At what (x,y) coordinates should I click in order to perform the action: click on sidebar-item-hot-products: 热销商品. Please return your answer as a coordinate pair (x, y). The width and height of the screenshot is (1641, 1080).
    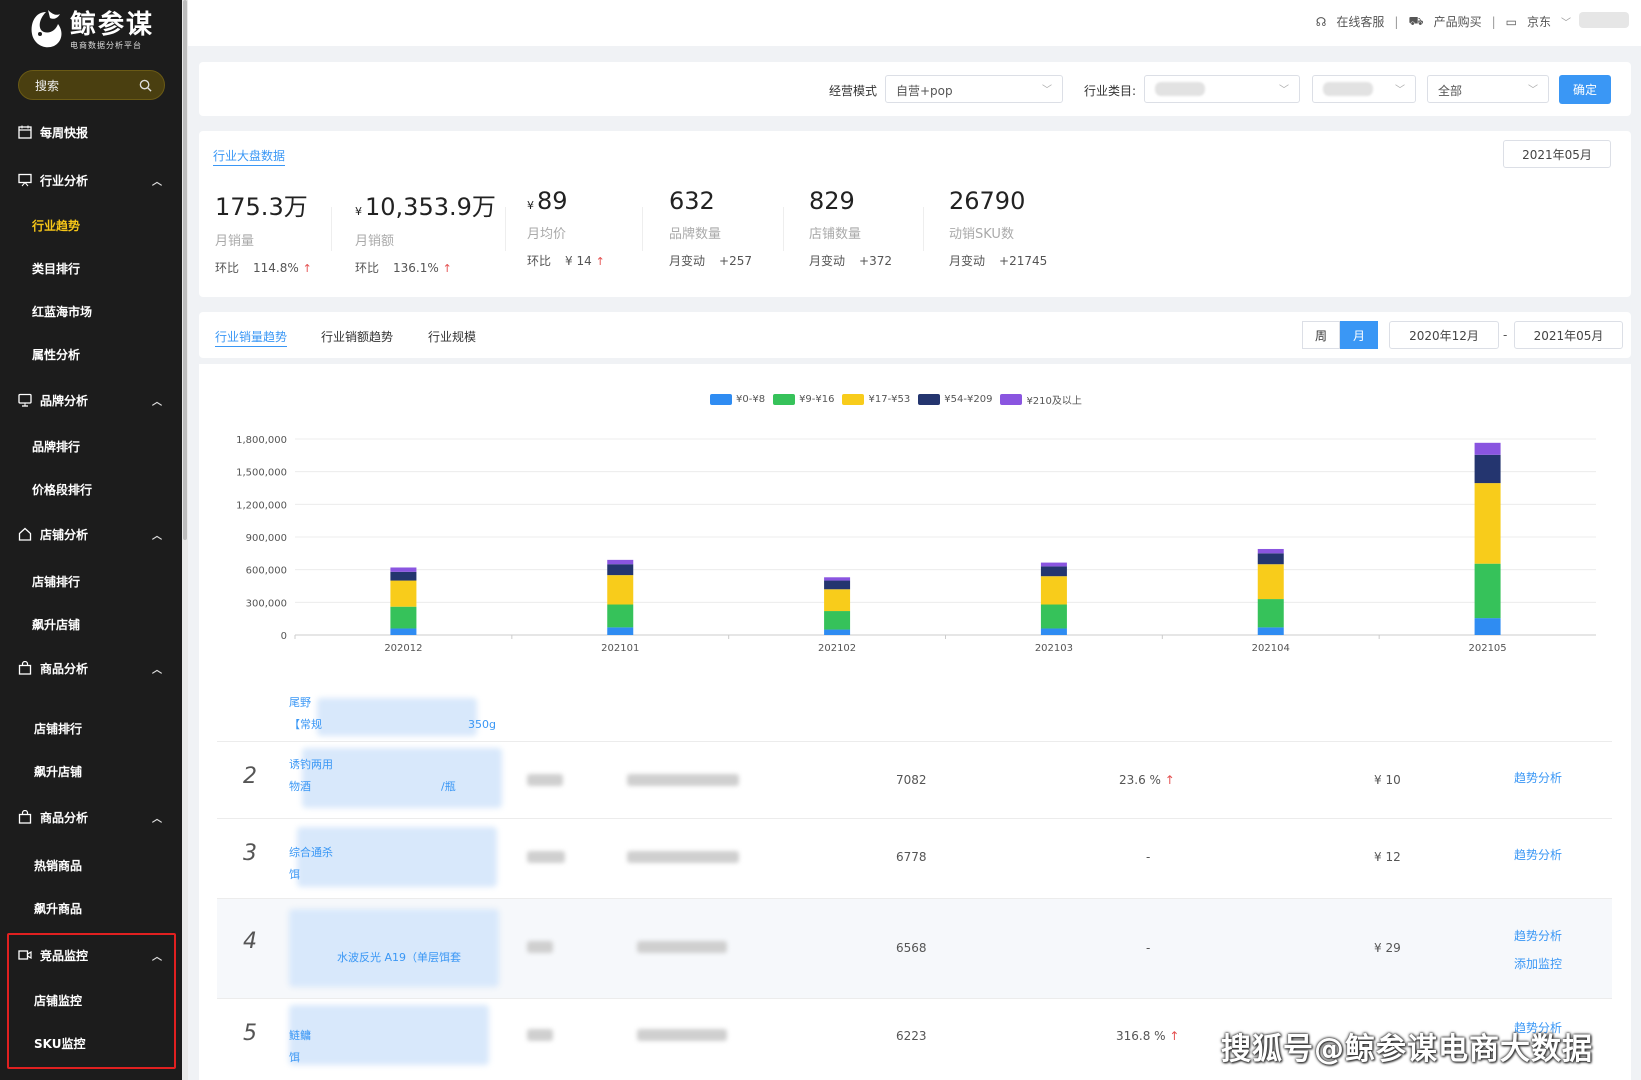
    Looking at the image, I should click on (91, 865).